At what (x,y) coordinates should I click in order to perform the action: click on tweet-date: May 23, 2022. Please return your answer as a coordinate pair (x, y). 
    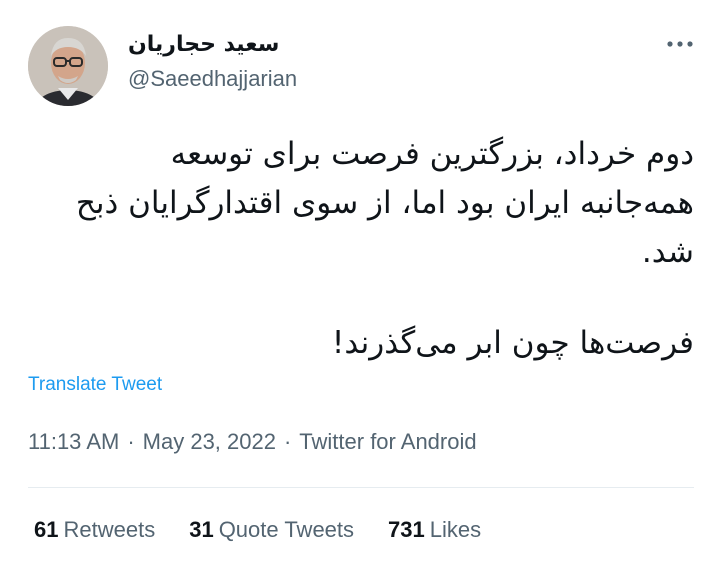
    Looking at the image, I should click on (209, 441).